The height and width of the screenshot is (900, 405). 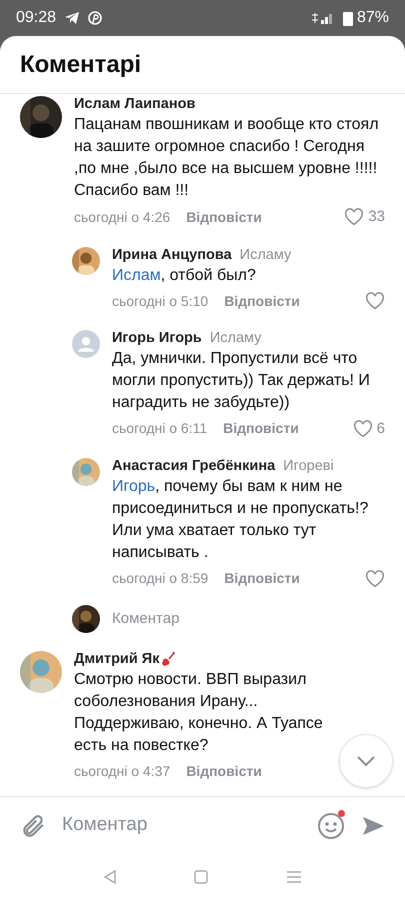 I want to click on status-time: 09:28, so click(x=36, y=18).